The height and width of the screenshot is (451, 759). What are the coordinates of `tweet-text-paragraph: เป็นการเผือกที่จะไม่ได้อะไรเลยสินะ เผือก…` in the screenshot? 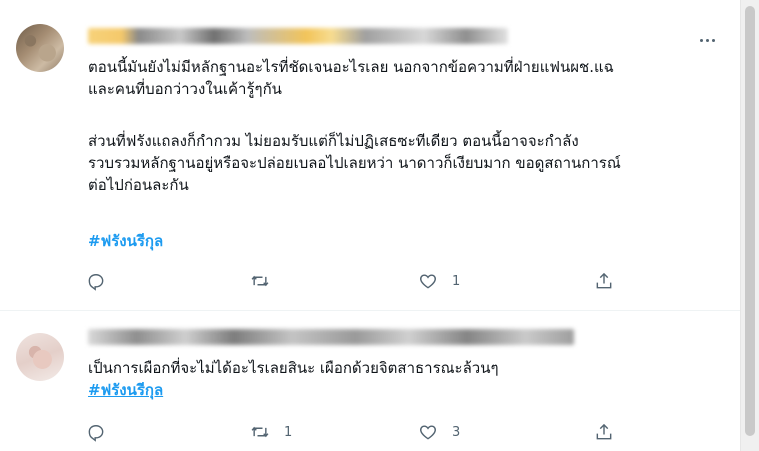 It's located at (293, 368).